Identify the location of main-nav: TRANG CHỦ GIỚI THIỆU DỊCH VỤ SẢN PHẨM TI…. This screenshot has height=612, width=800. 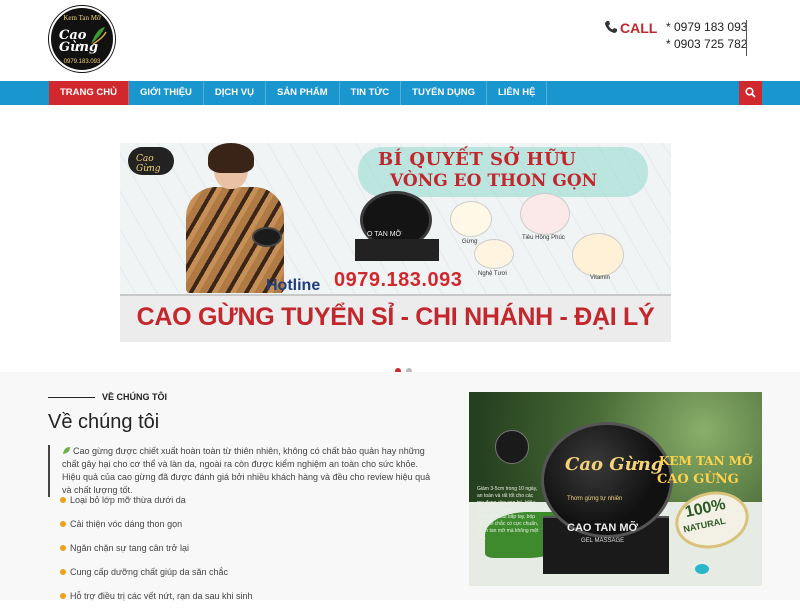
(400, 93).